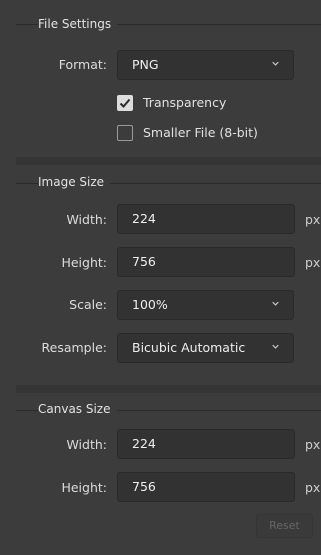 The width and height of the screenshot is (321, 555). Describe the element at coordinates (200, 132) in the screenshot. I see `smaller-file-label: Smaller File (8-bit)` at that location.